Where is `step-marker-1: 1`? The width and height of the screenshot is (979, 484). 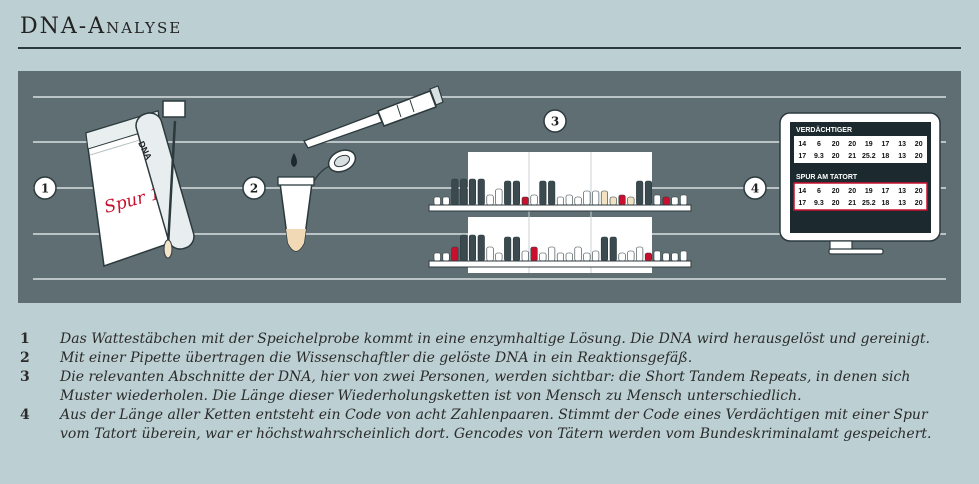 step-marker-1: 1 is located at coordinates (45, 188).